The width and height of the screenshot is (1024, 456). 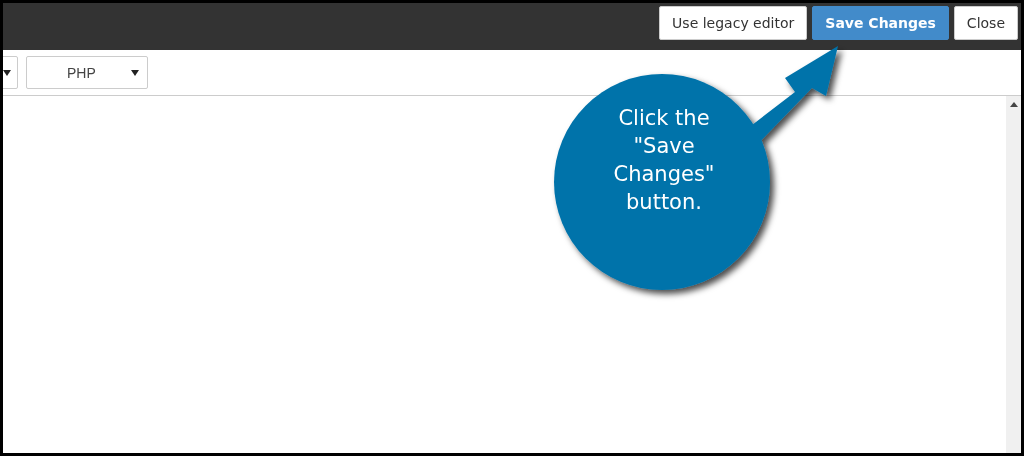 I want to click on dropdown, so click(x=10, y=72).